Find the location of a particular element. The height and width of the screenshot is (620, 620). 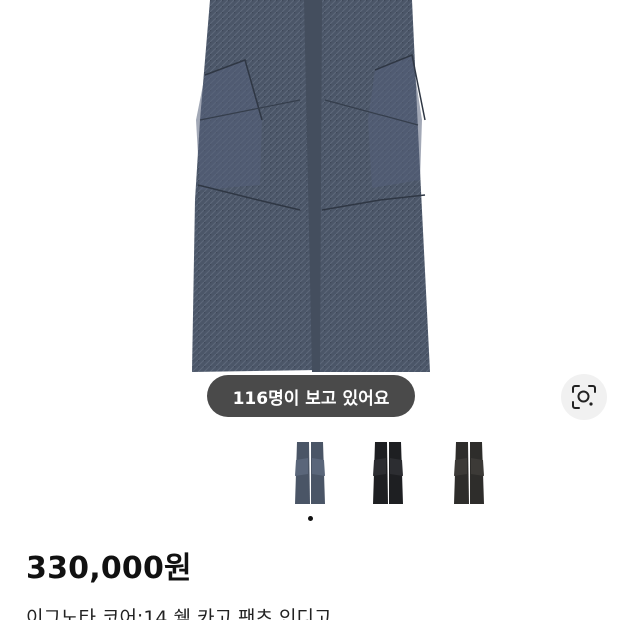

visual-search-icon is located at coordinates (584, 397).